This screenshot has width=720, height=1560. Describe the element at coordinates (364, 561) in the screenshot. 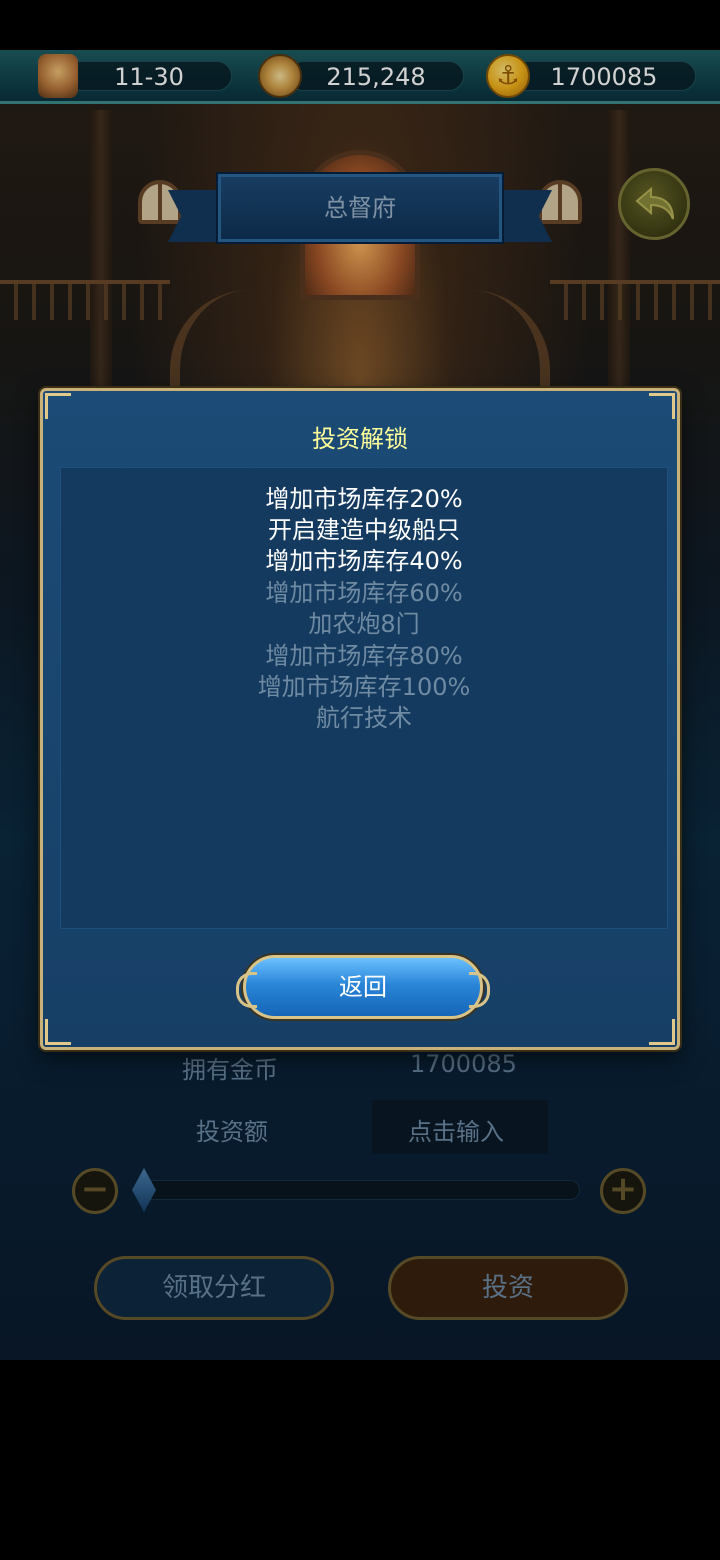

I see `unlock-item: 增加市场库存40%` at that location.